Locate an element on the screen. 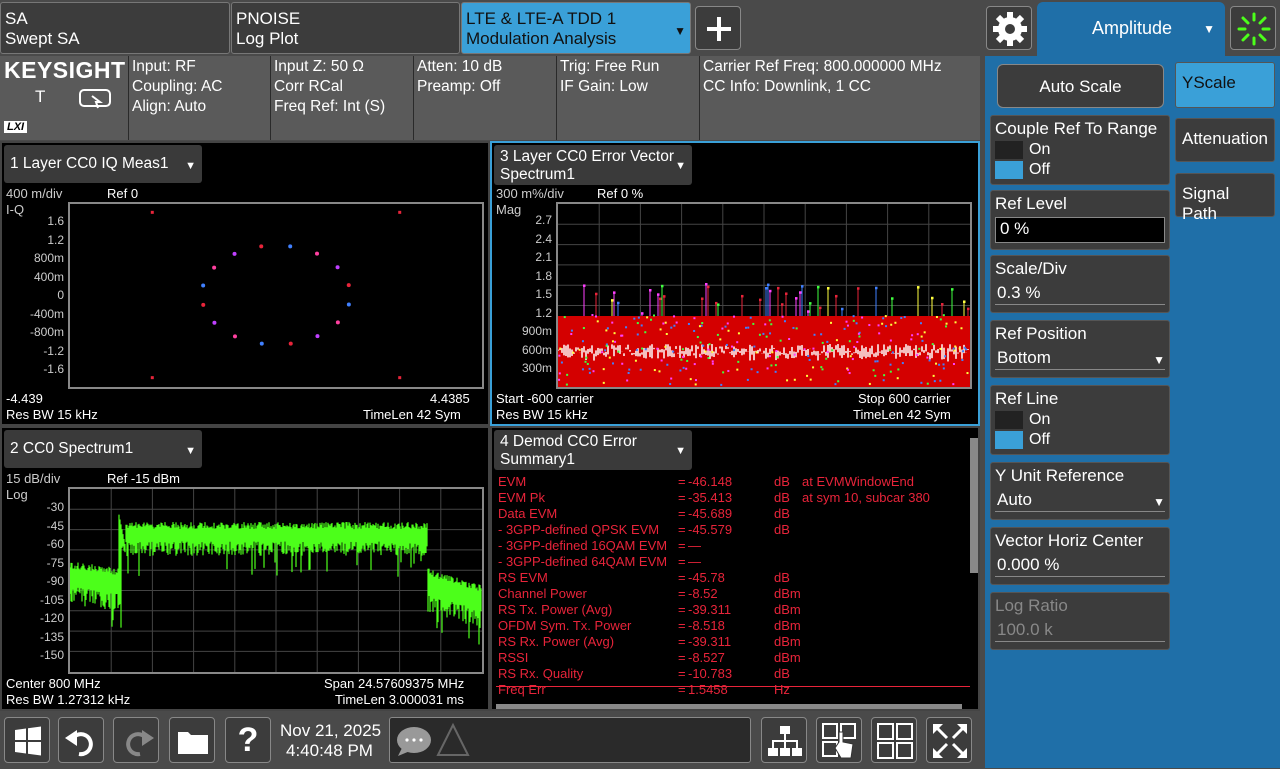 The width and height of the screenshot is (1280, 769). message-area is located at coordinates (570, 740).